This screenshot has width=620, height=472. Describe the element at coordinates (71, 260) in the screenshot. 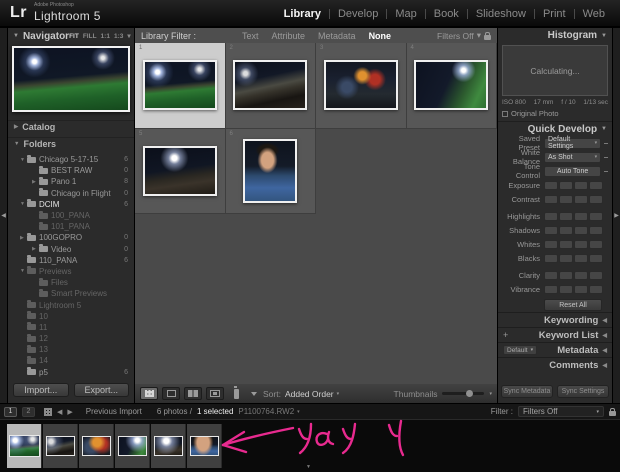

I see `folder-row: 110_PANA 6` at that location.